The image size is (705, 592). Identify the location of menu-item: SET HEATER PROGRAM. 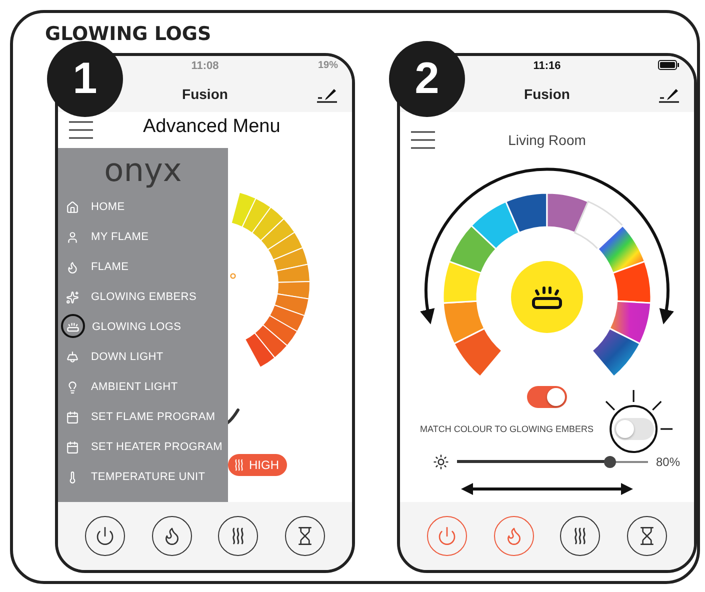
(143, 447).